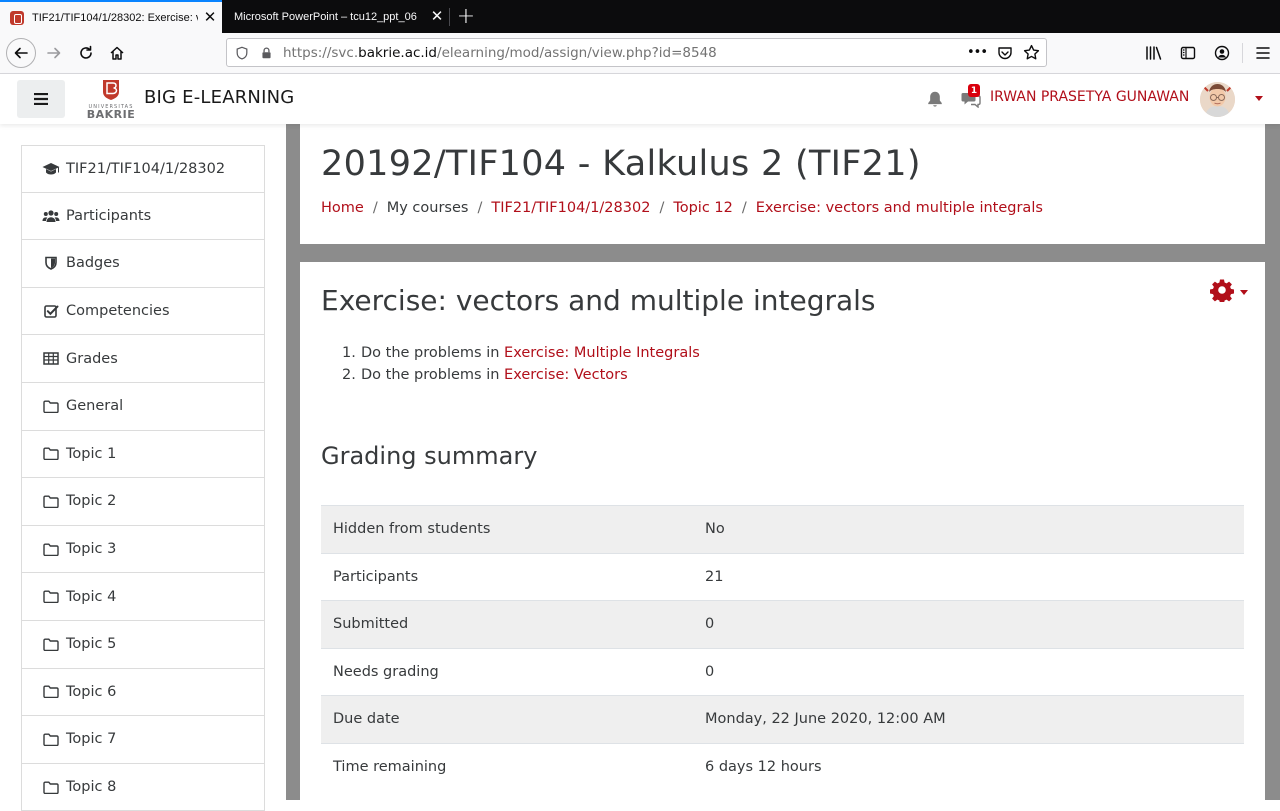  Describe the element at coordinates (427, 208) in the screenshot. I see `breadcrumb-my-courses: My courses` at that location.